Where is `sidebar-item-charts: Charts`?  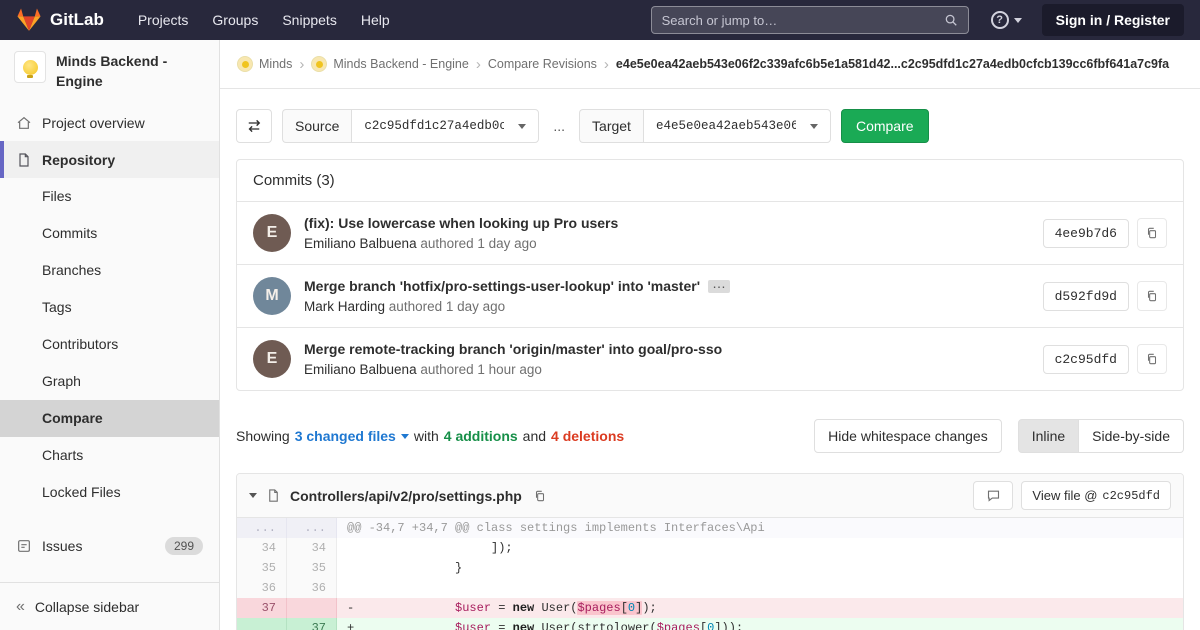
sidebar-item-charts: Charts is located at coordinates (109, 455).